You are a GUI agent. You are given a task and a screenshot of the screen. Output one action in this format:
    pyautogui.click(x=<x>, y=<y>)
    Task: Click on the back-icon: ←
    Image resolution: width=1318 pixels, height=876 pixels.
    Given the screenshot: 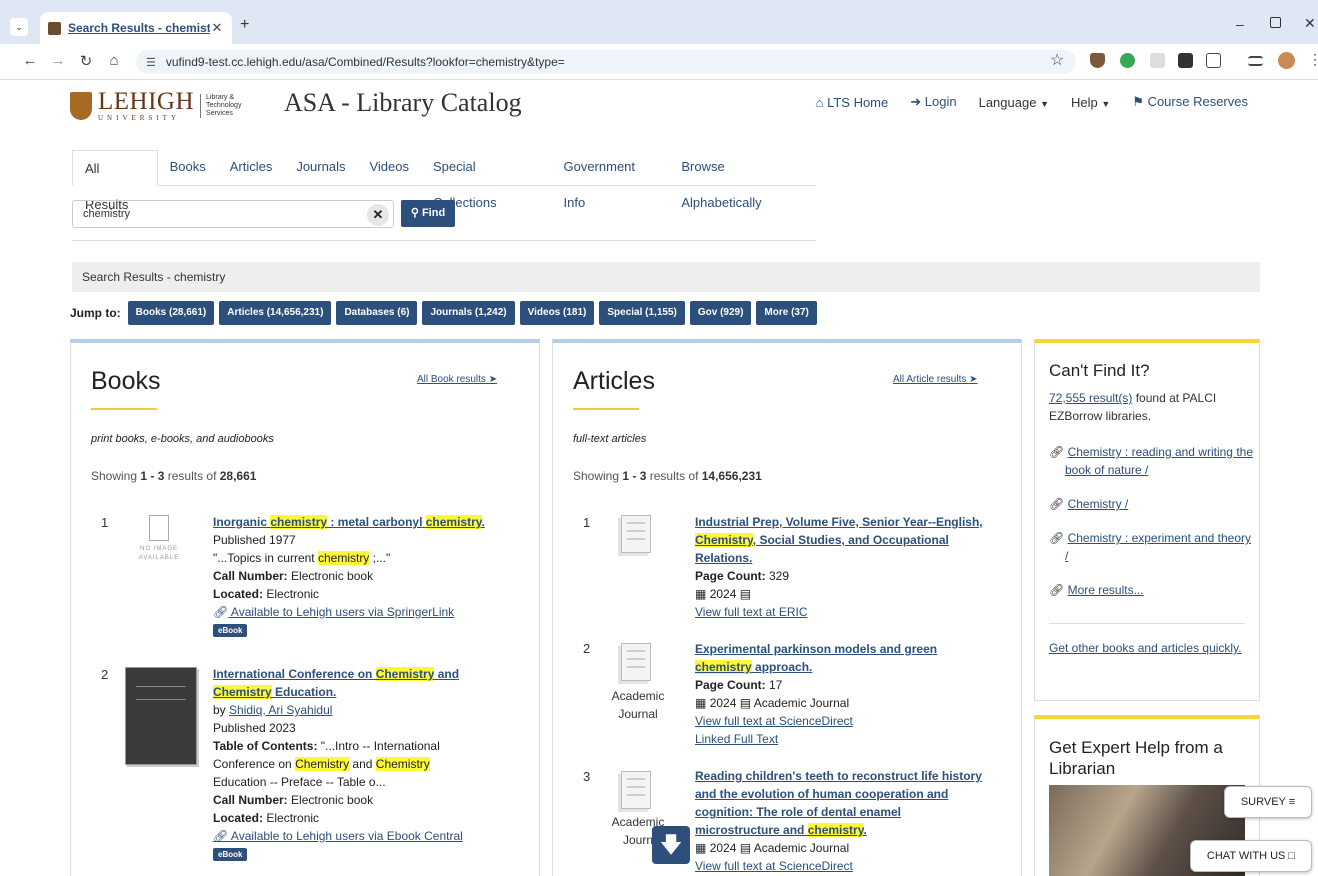 What is the action you would take?
    pyautogui.click(x=30, y=60)
    